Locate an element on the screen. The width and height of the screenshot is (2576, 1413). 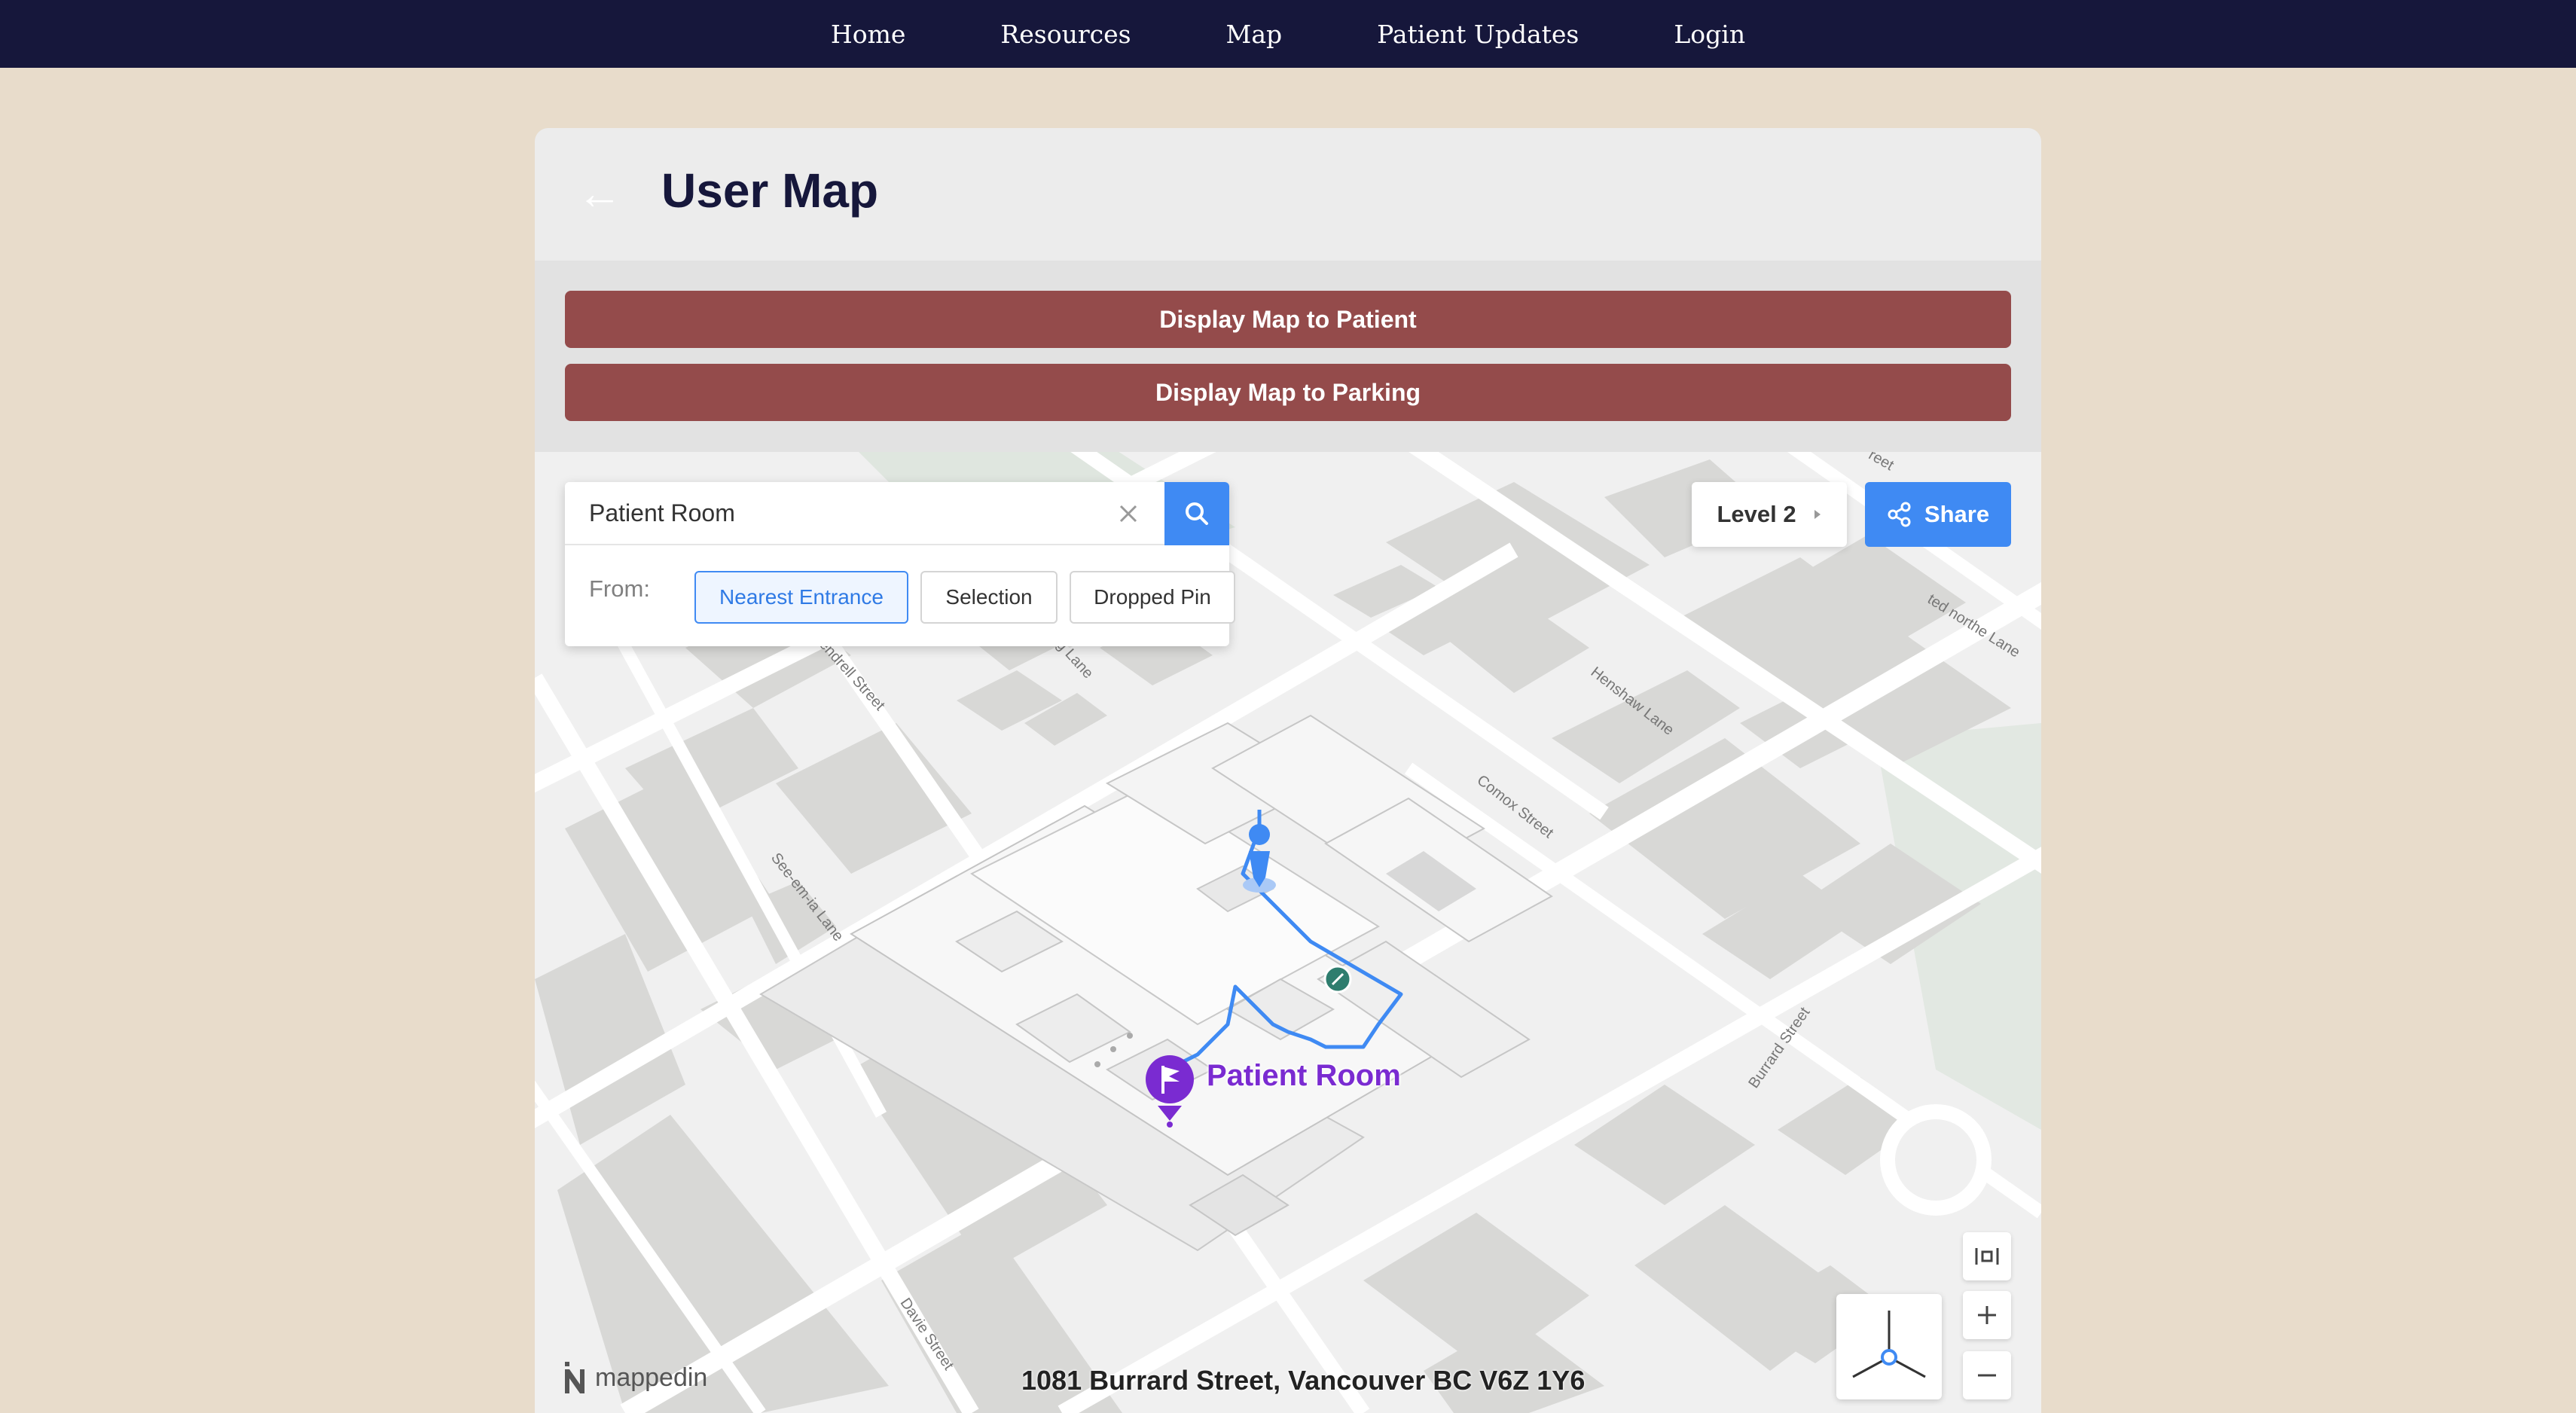
back-arrow-icon: ← is located at coordinates (600, 194).